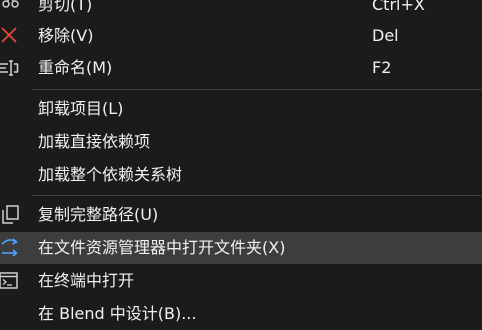  Describe the element at coordinates (98, 214) in the screenshot. I see `menu-item-label: 复制完整路径(U)` at that location.